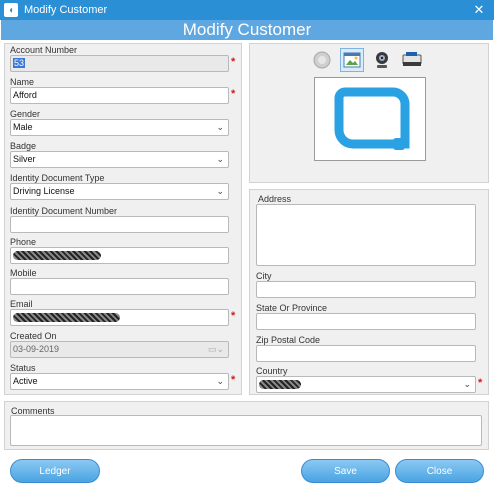 This screenshot has height=487, width=494. What do you see at coordinates (36, 349) in the screenshot?
I see `created-on-value: 03-09-2019` at bounding box center [36, 349].